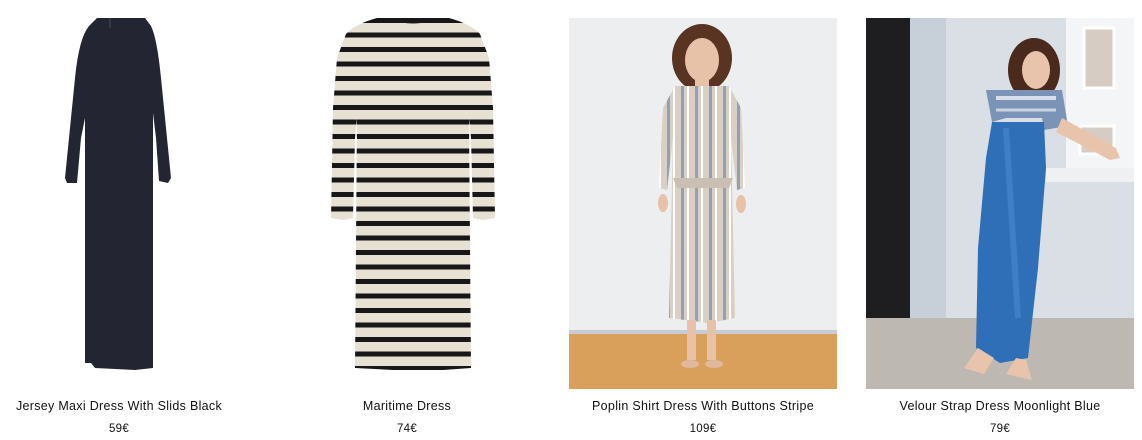  I want to click on product-name: Maritime Dress, so click(407, 406).